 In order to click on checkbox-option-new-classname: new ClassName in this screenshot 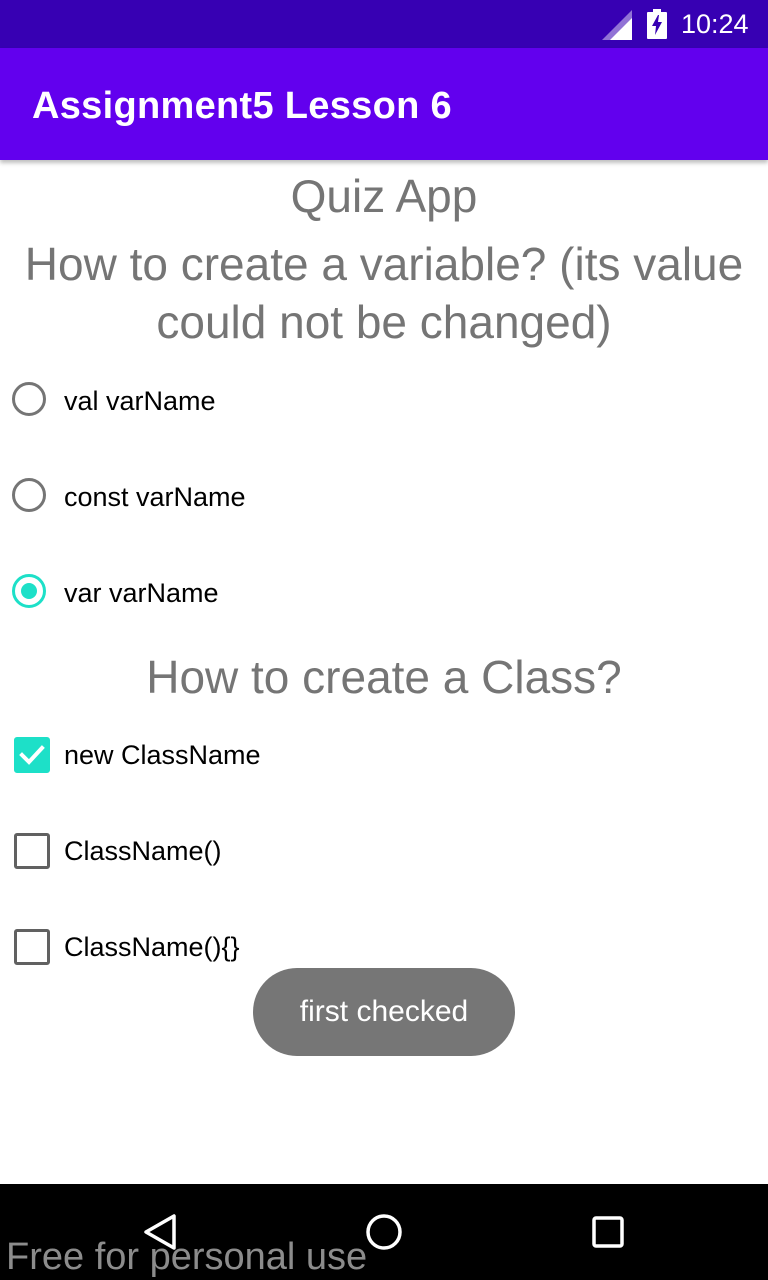, I will do `click(384, 756)`.